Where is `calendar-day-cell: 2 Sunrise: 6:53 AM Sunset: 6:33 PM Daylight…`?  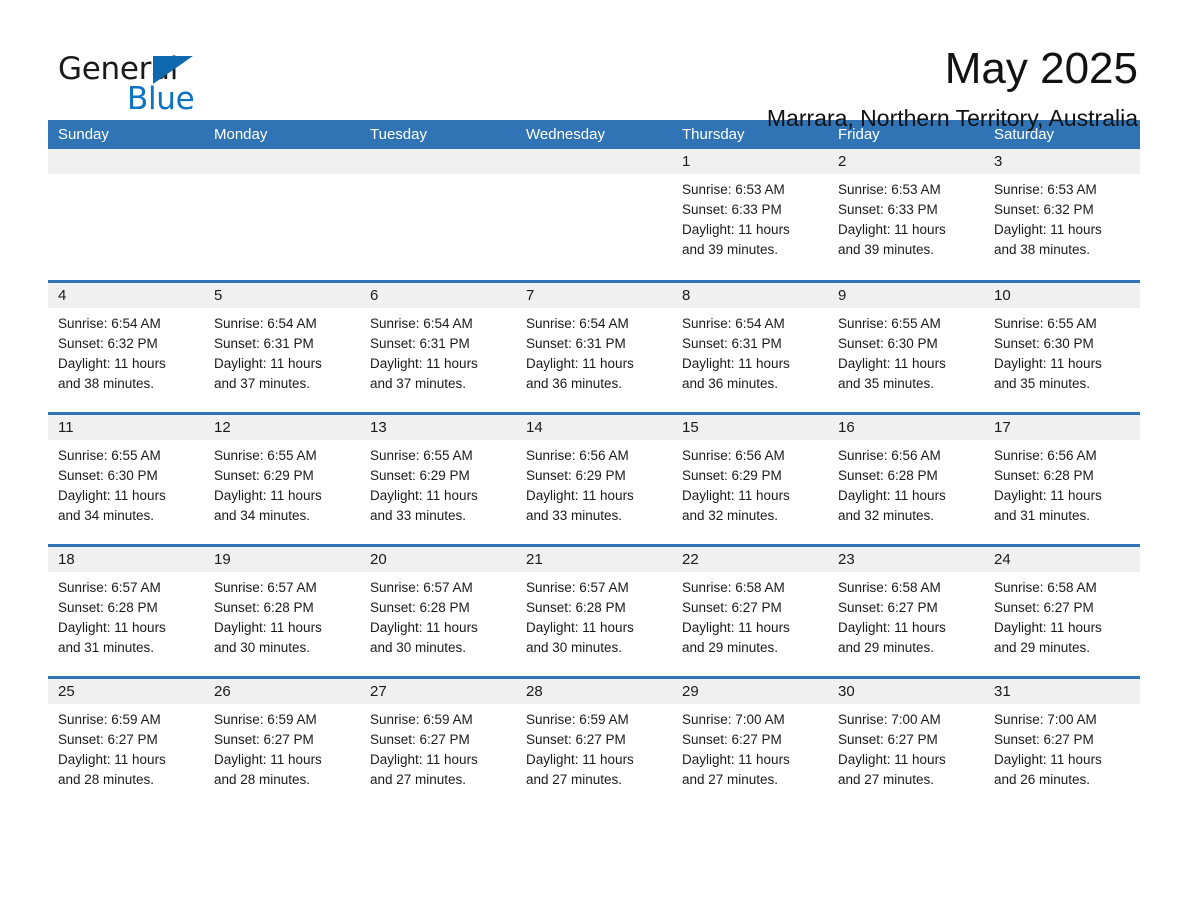
calendar-day-cell: 2 Sunrise: 6:53 AM Sunset: 6:33 PM Daylight… is located at coordinates (906, 214).